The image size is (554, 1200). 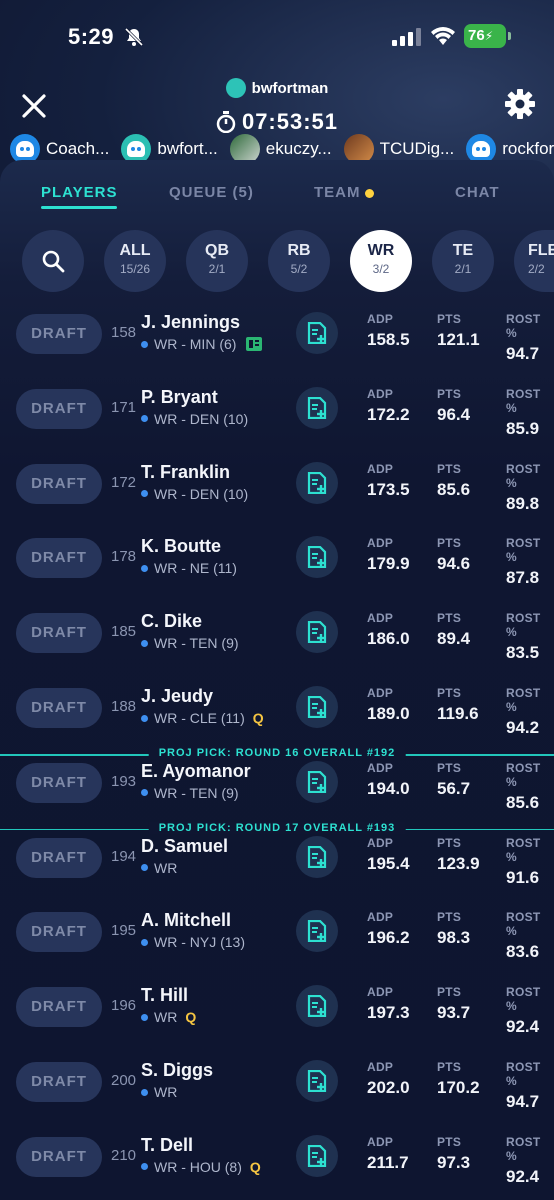 I want to click on stat-label: ROST %, so click(x=523, y=1148).